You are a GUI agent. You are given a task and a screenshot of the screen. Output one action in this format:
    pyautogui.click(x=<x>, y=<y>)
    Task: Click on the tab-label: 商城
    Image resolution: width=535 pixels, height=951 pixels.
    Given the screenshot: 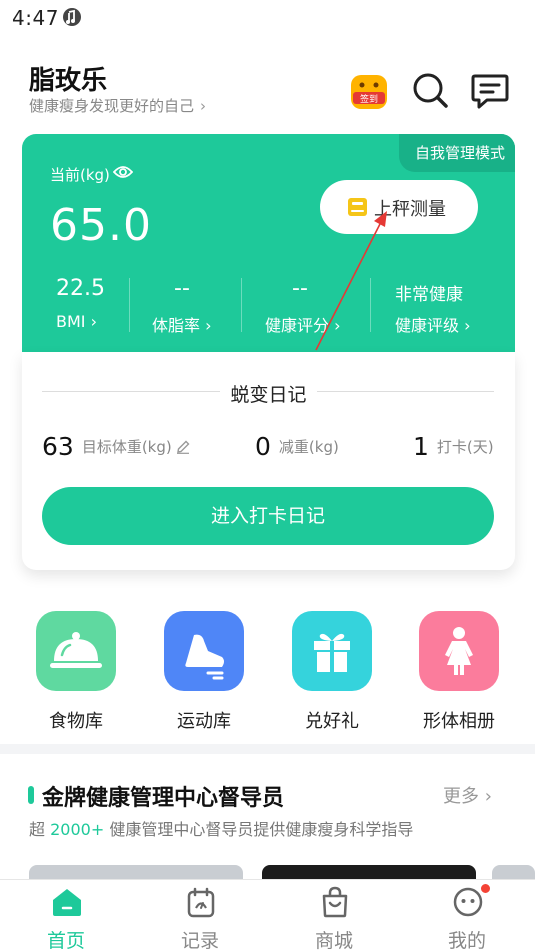 What is the action you would take?
    pyautogui.click(x=333, y=940)
    